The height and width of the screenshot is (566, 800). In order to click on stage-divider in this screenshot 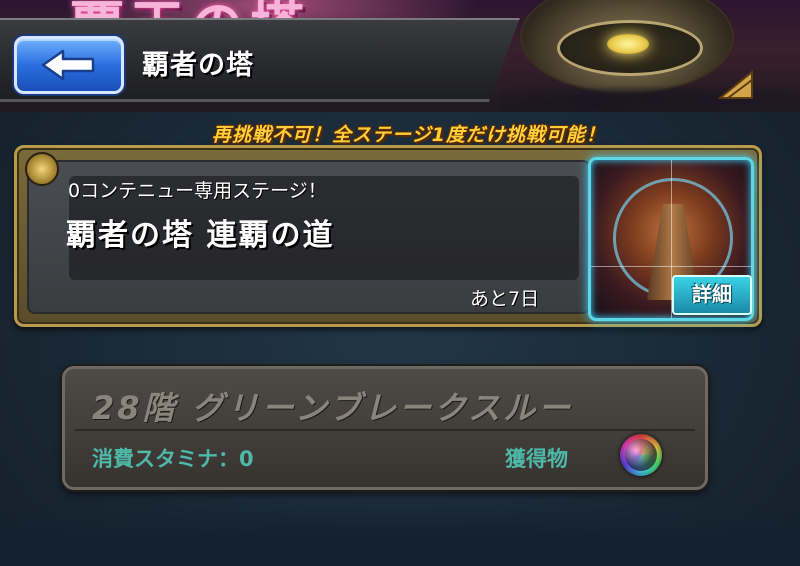, I will do `click(385, 430)`.